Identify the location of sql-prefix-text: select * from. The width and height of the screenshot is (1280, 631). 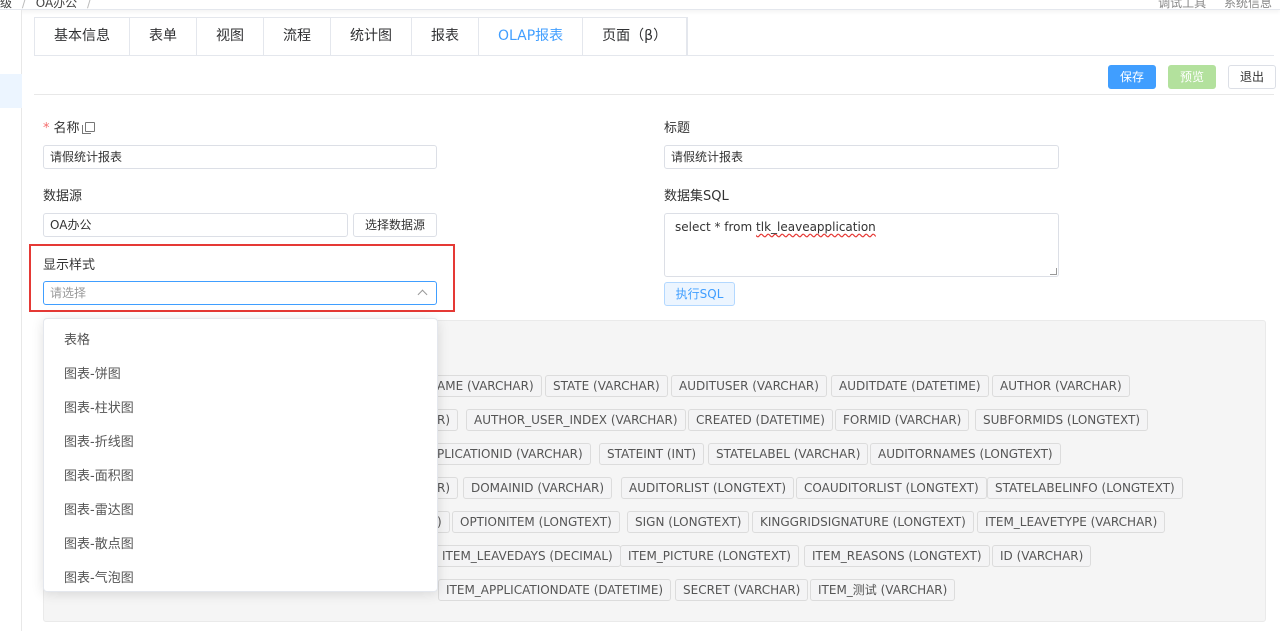
(716, 227).